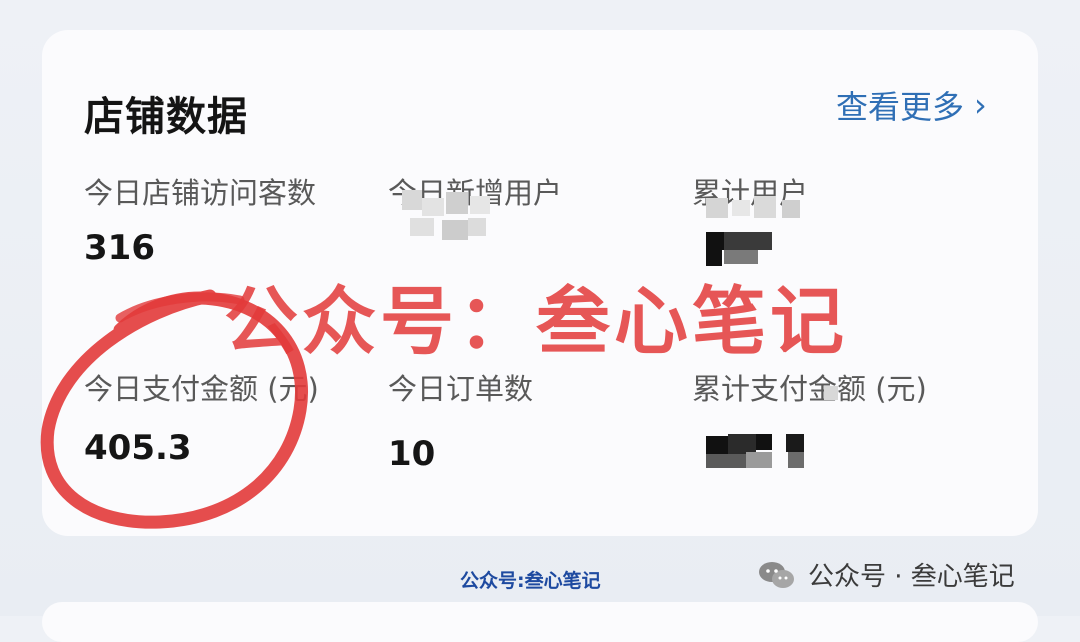 The image size is (1080, 642). What do you see at coordinates (776, 574) in the screenshot?
I see `wechat-icon` at bounding box center [776, 574].